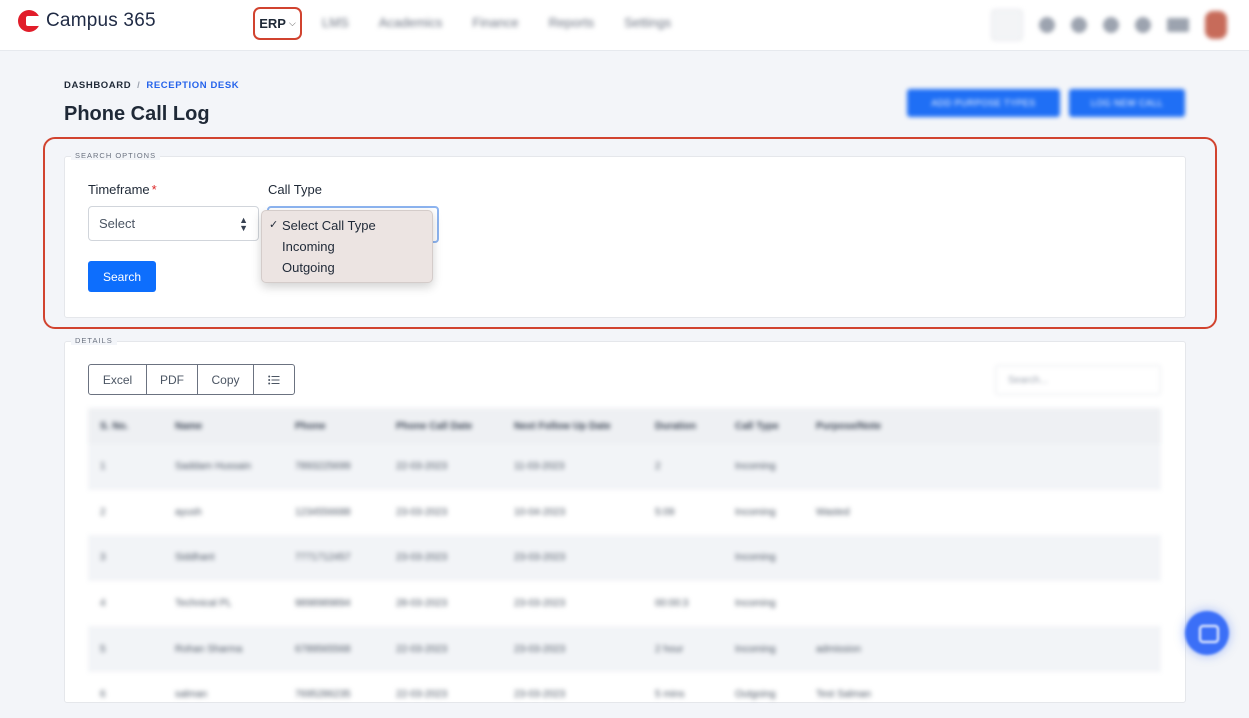 The width and height of the screenshot is (1249, 718). I want to click on page-title: Phone Call Log, so click(137, 114).